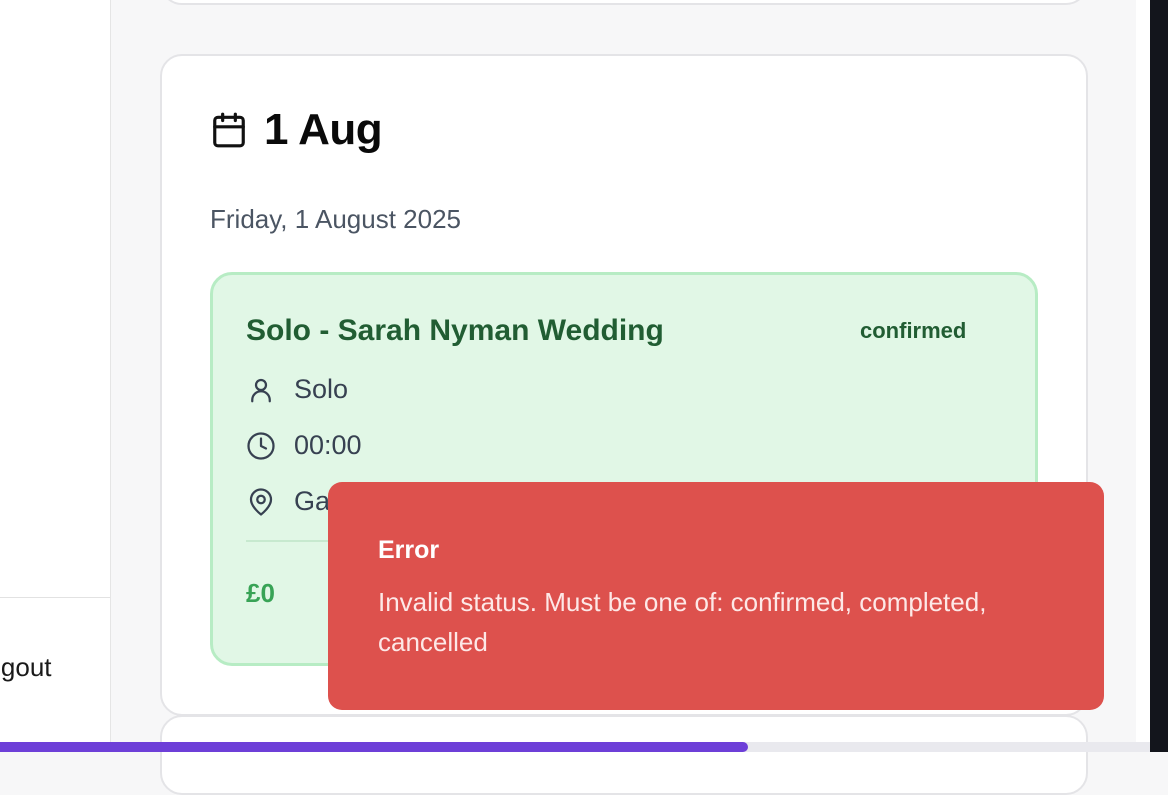 The image size is (1168, 795). Describe the element at coordinates (1159, 376) in the screenshot. I see `window-edge` at that location.